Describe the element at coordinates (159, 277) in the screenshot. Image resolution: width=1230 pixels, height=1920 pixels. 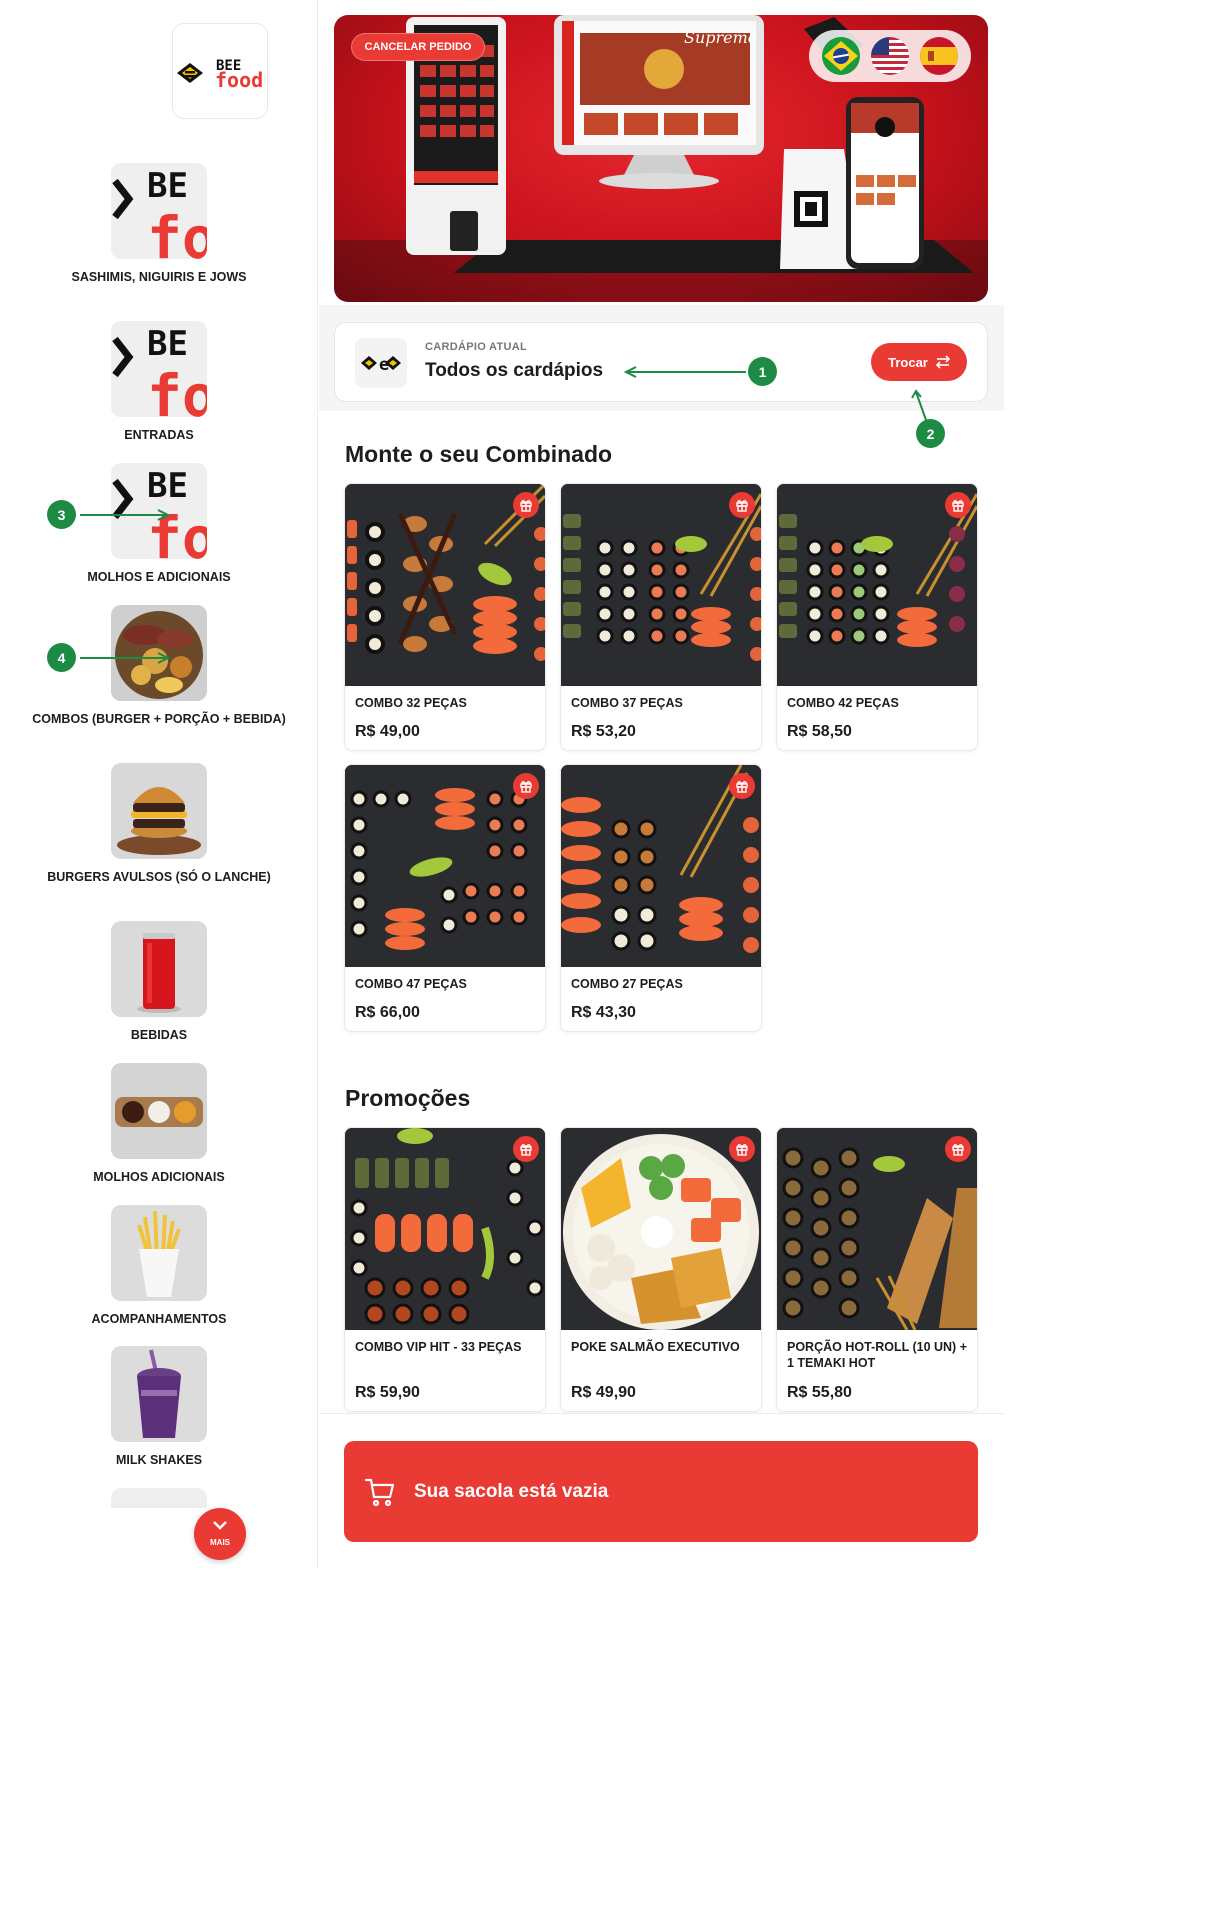
I see `category-label: SASHIMIS, NIGUIRIS E JOWS` at that location.